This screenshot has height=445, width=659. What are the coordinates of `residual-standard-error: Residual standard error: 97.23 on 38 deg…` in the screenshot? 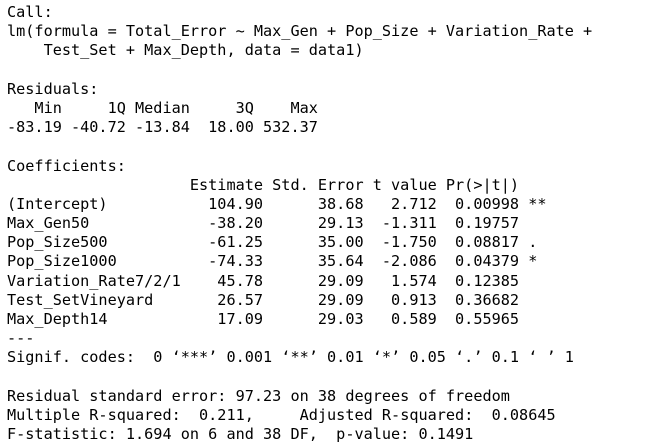 It's located at (258, 395).